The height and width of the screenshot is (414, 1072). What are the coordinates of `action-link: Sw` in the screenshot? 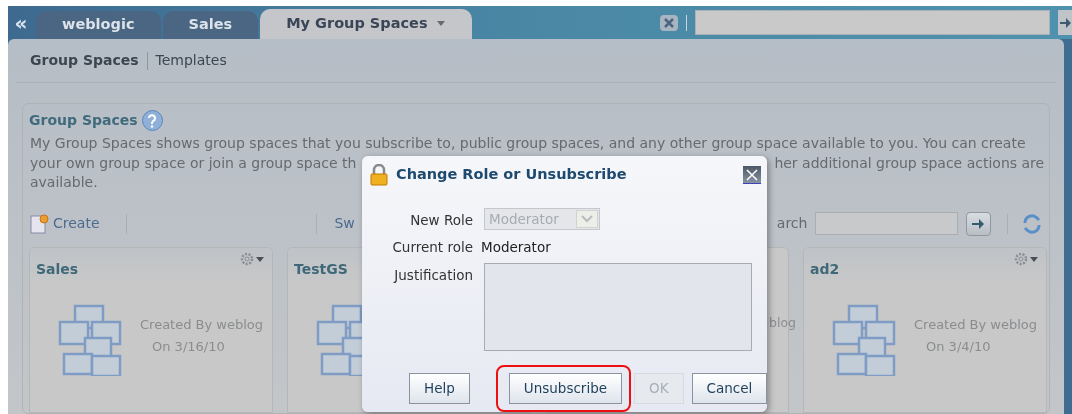 It's located at (344, 223).